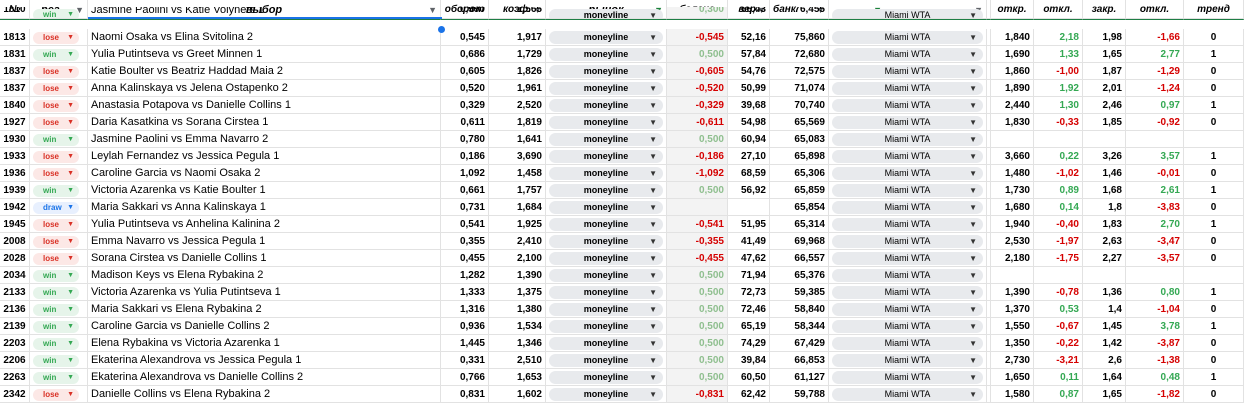 The width and height of the screenshot is (1244, 405). Describe the element at coordinates (749, 241) in the screenshot. I see `probability-cell: 41,49` at that location.